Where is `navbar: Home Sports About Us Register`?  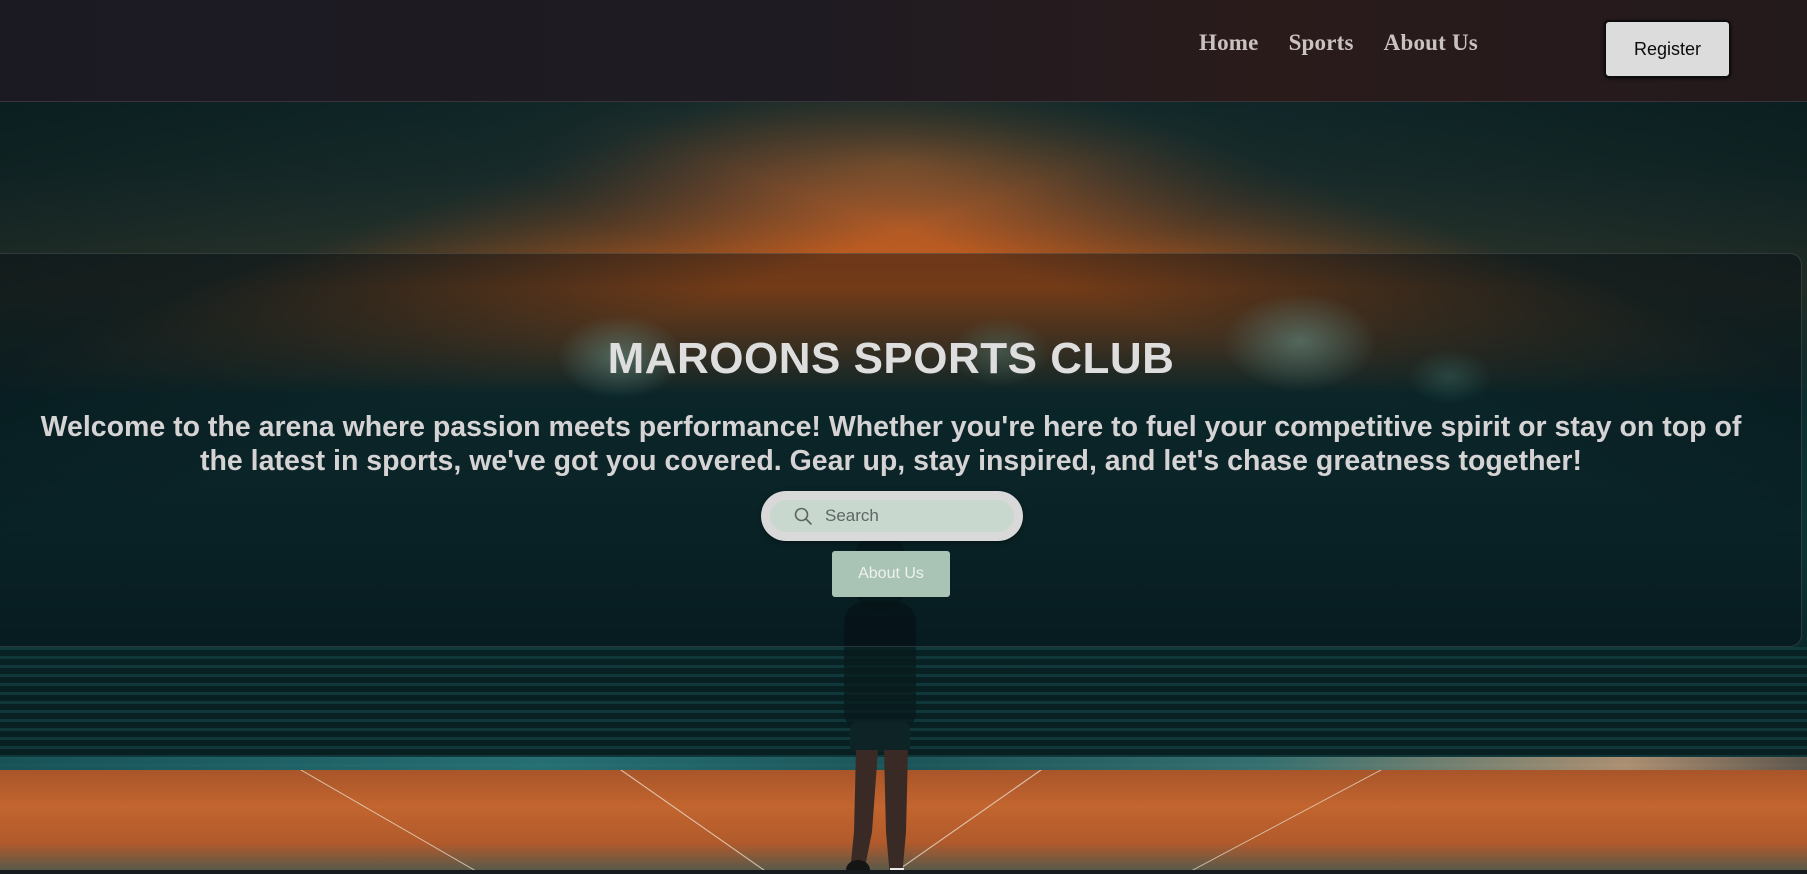
navbar: Home Sports About Us Register is located at coordinates (903, 51).